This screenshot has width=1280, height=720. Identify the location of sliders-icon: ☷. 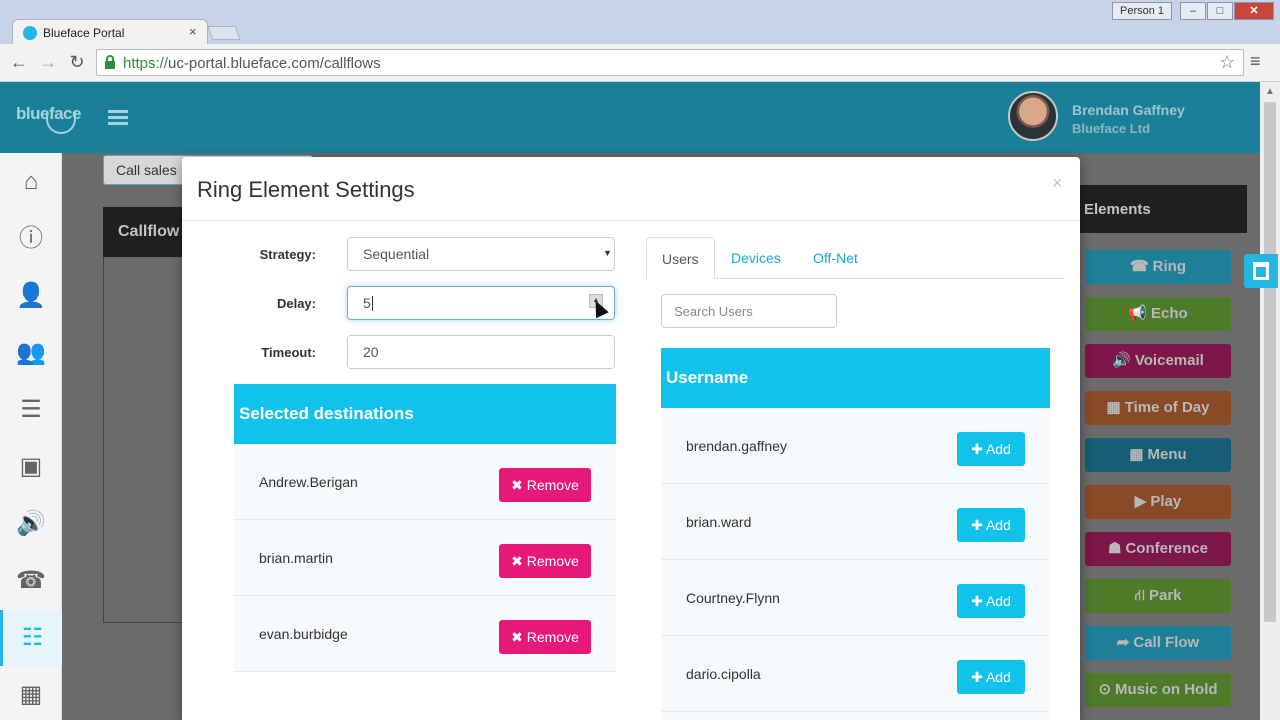
(31, 638).